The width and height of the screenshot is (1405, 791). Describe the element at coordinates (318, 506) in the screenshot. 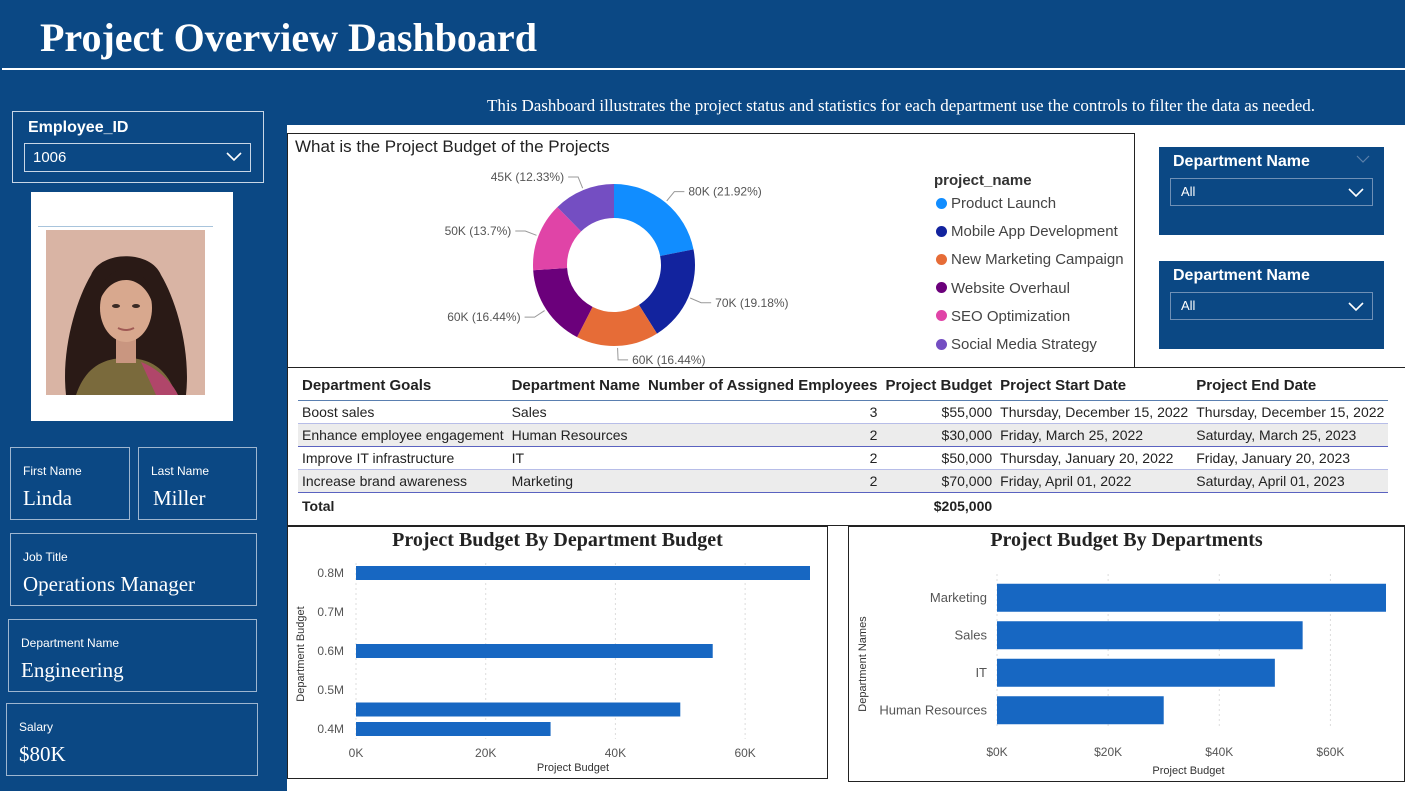

I see `total-label: Total` at that location.